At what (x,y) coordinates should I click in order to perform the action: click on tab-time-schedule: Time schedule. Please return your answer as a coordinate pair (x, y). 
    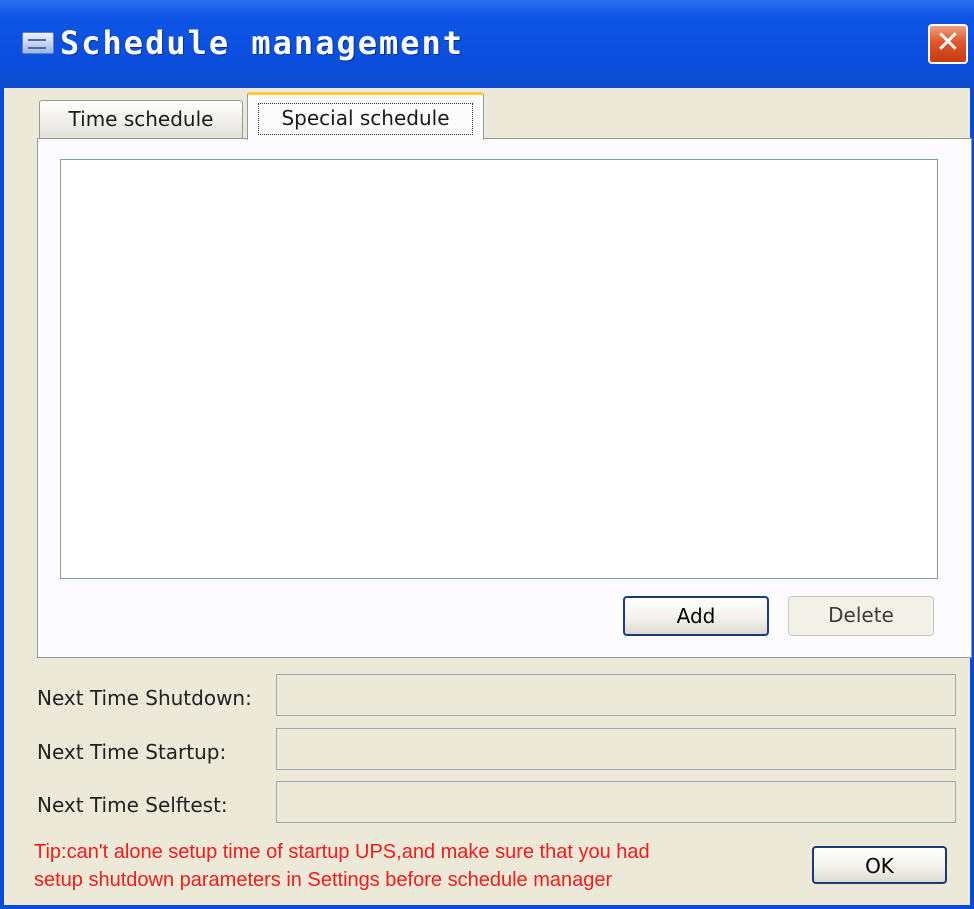
    Looking at the image, I should click on (141, 119).